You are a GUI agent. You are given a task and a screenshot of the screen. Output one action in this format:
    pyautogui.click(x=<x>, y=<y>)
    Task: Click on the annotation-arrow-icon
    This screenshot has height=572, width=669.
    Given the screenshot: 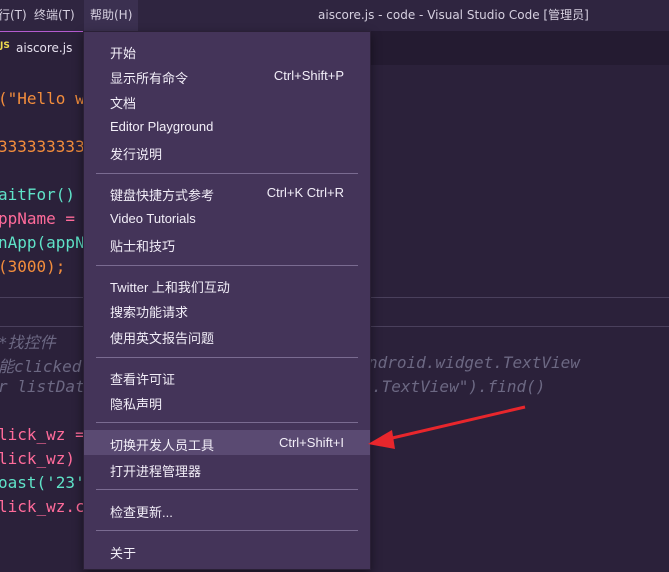 What is the action you would take?
    pyautogui.click(x=447, y=427)
    